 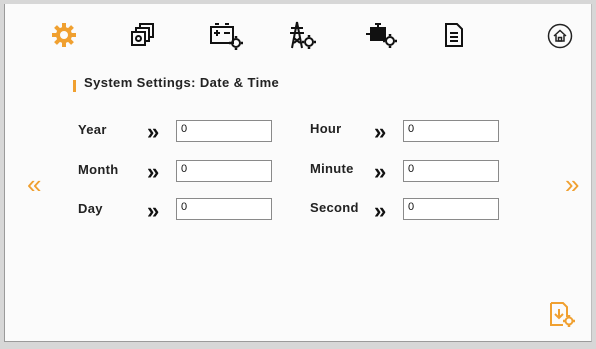 What do you see at coordinates (454, 35) in the screenshot?
I see `document-icon` at bounding box center [454, 35].